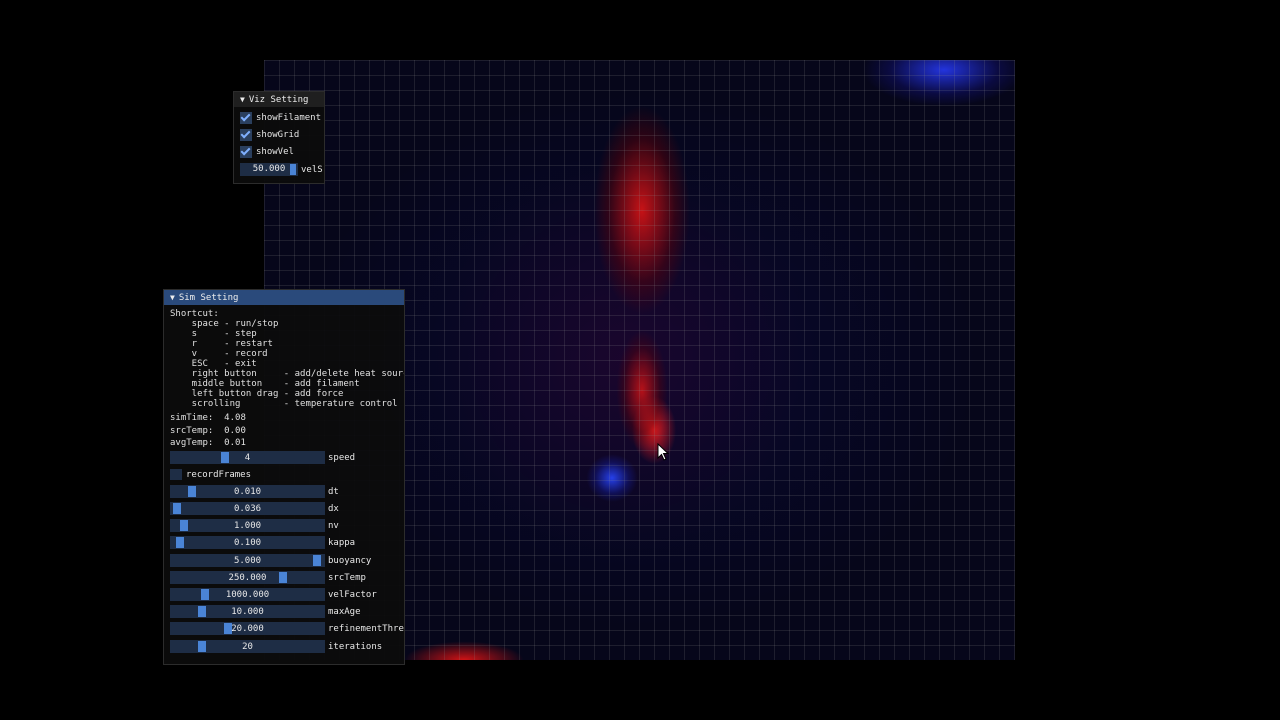 The image size is (1280, 720). Describe the element at coordinates (284, 431) in the screenshot. I see `sim-stats: simTime: 4.08 srcTemp: 0.00 avgTemp: 0.01` at that location.